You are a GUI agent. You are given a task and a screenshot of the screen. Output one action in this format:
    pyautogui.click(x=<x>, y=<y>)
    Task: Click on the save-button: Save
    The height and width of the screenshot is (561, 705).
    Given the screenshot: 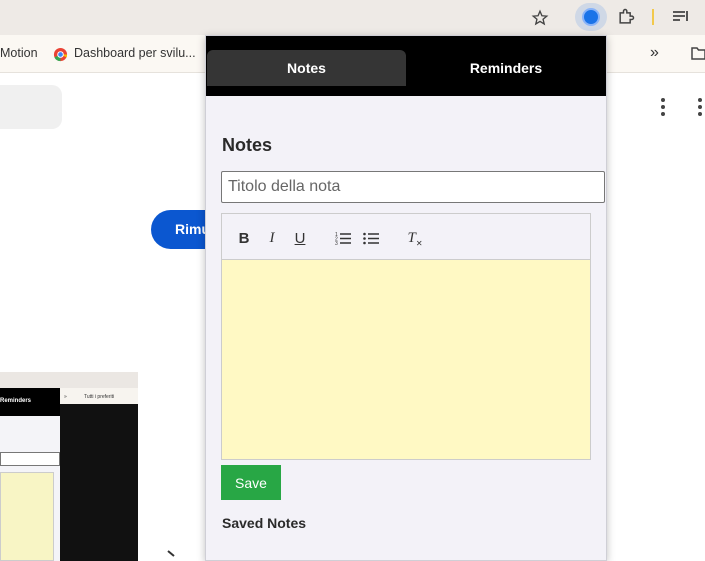 What is the action you would take?
    pyautogui.click(x=251, y=482)
    